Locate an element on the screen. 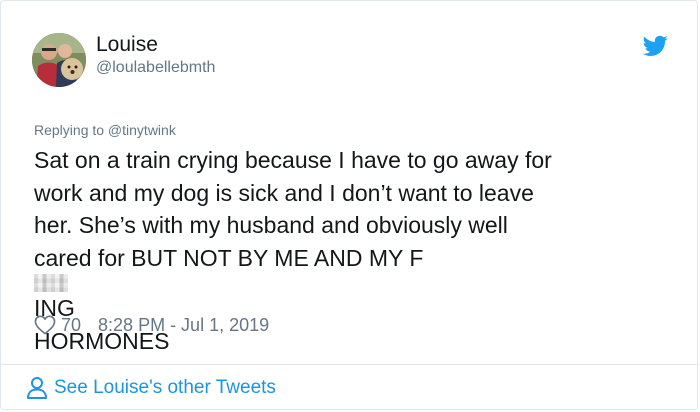 This screenshot has height=412, width=700. censored-word-pixelation is located at coordinates (51, 283).